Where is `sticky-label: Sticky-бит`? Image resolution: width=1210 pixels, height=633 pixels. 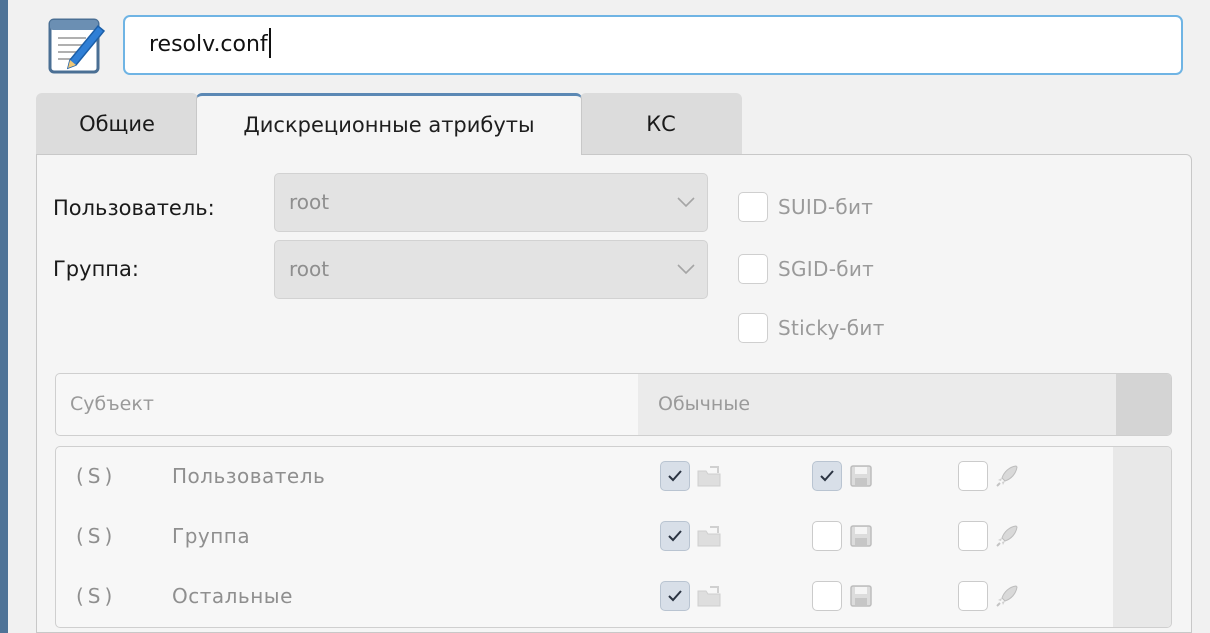 sticky-label: Sticky-бит is located at coordinates (831, 328).